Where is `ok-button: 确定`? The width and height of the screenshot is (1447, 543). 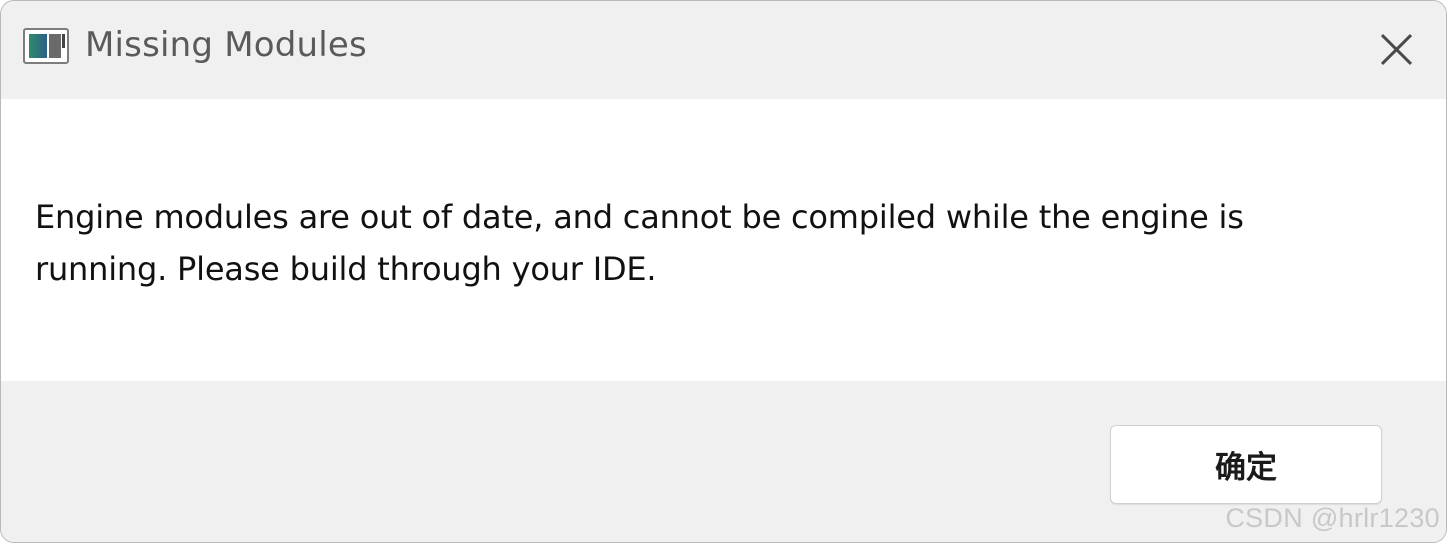 ok-button: 确定 is located at coordinates (1246, 464).